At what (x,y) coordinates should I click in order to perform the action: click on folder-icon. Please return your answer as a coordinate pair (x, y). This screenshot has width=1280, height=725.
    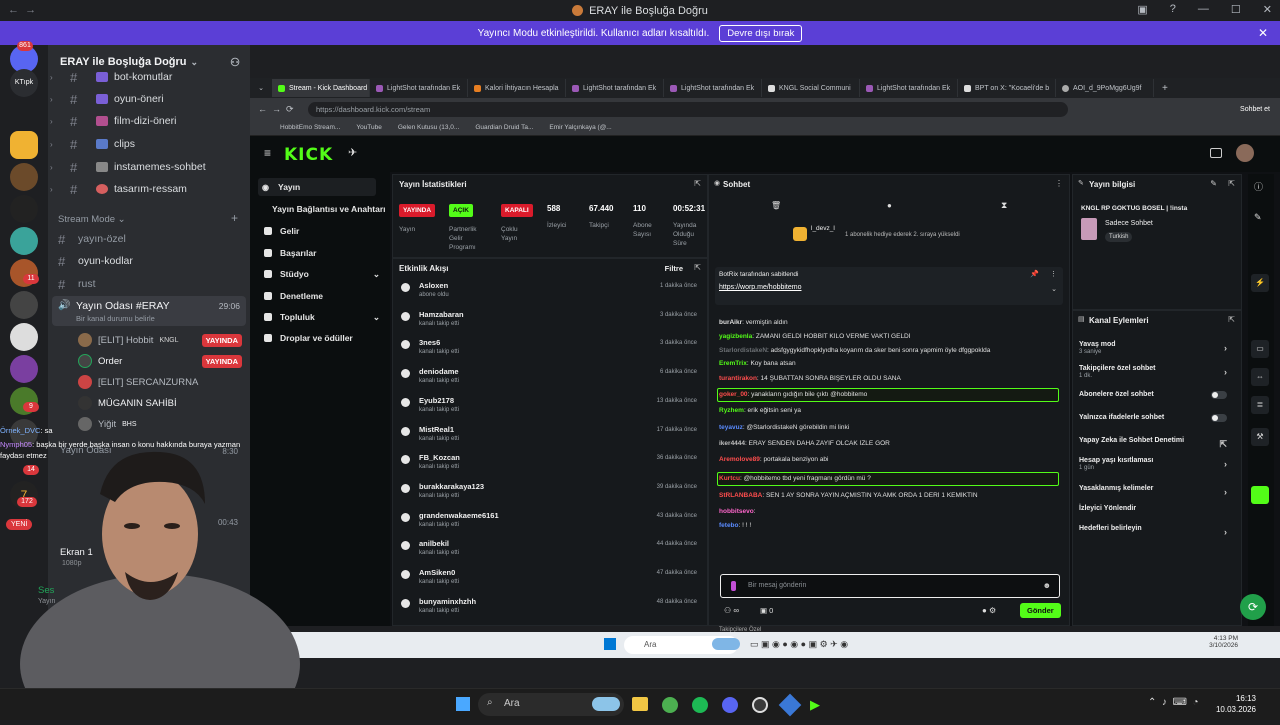
    Looking at the image, I should click on (24, 145).